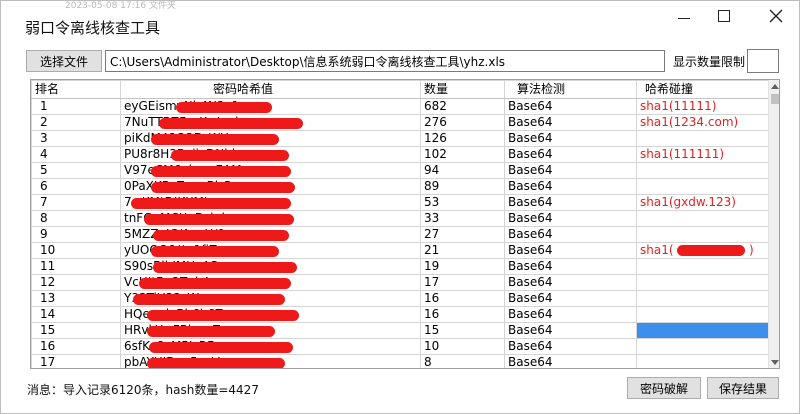 This screenshot has width=800, height=414. What do you see at coordinates (64, 61) in the screenshot?
I see `select-file-button: 选择文件` at bounding box center [64, 61].